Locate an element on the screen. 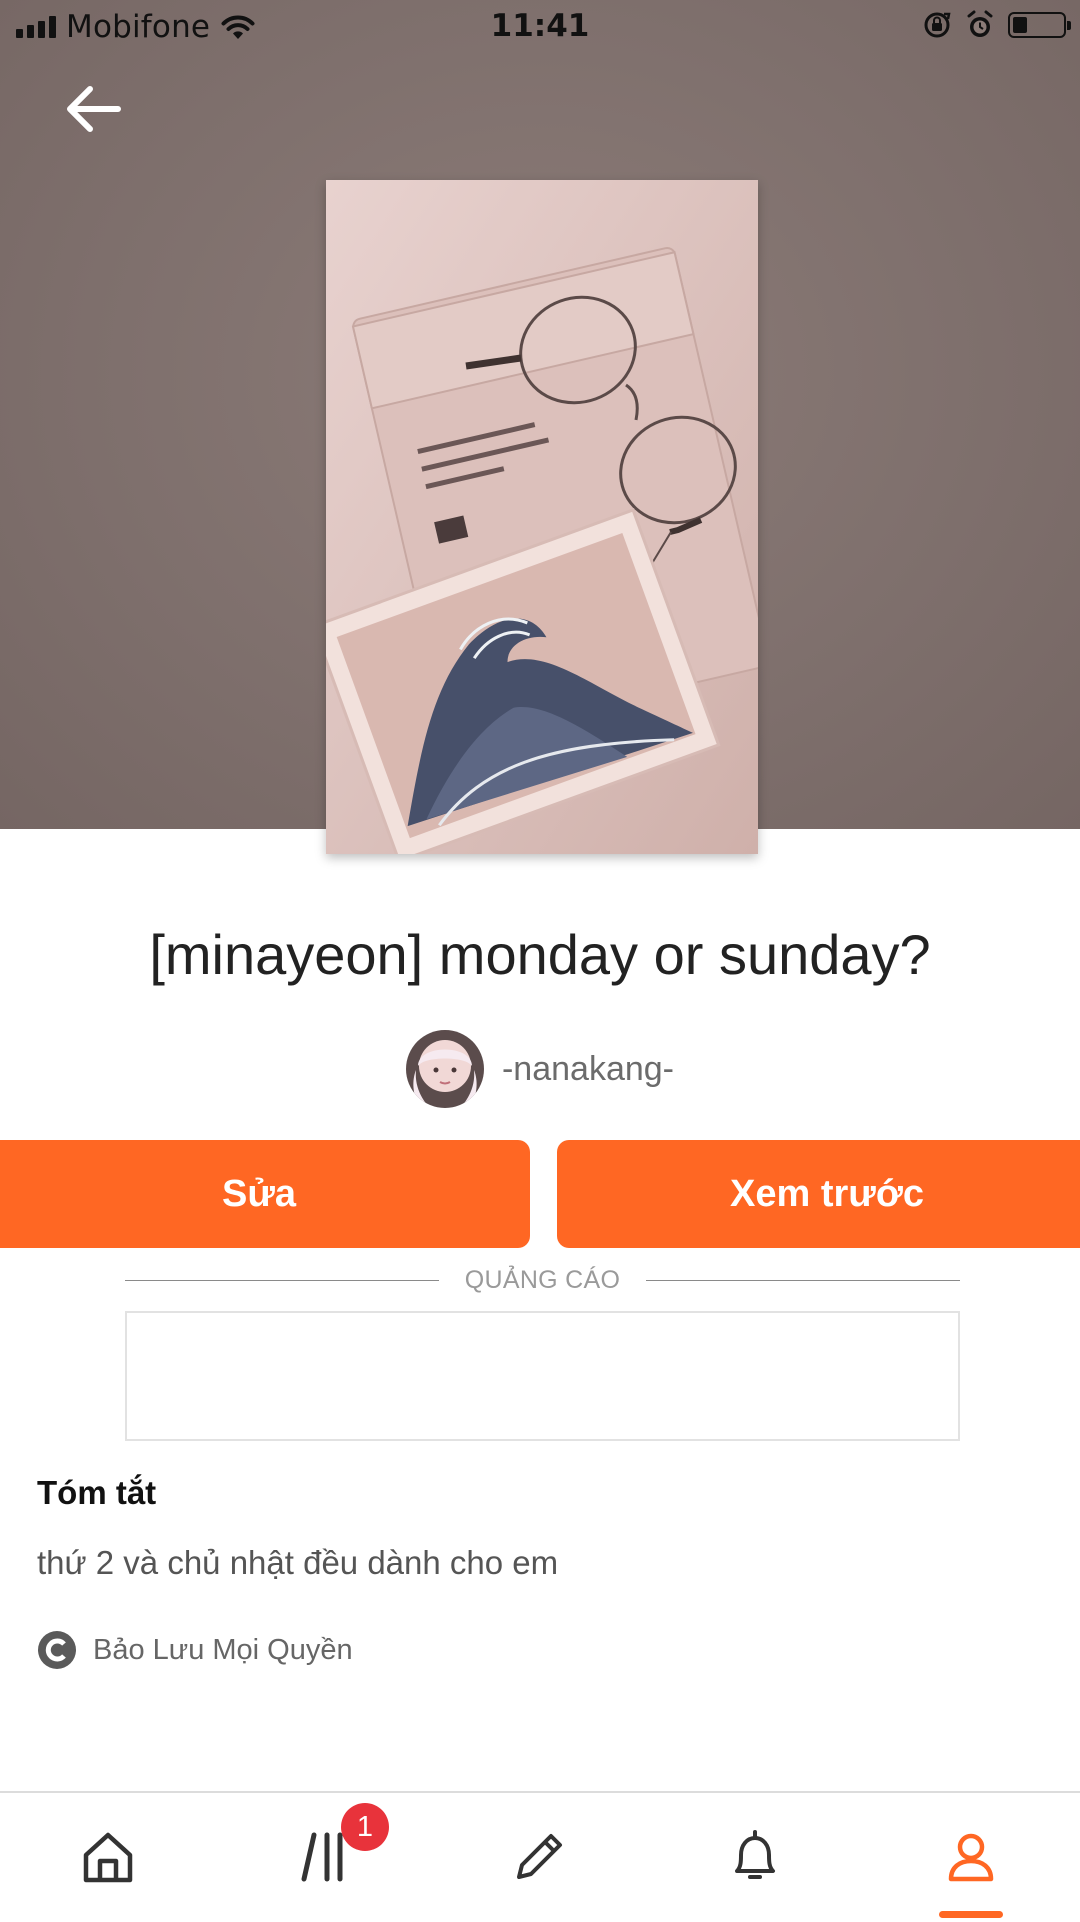 The height and width of the screenshot is (1922, 1080). bottom-nav: 1 is located at coordinates (540, 1856).